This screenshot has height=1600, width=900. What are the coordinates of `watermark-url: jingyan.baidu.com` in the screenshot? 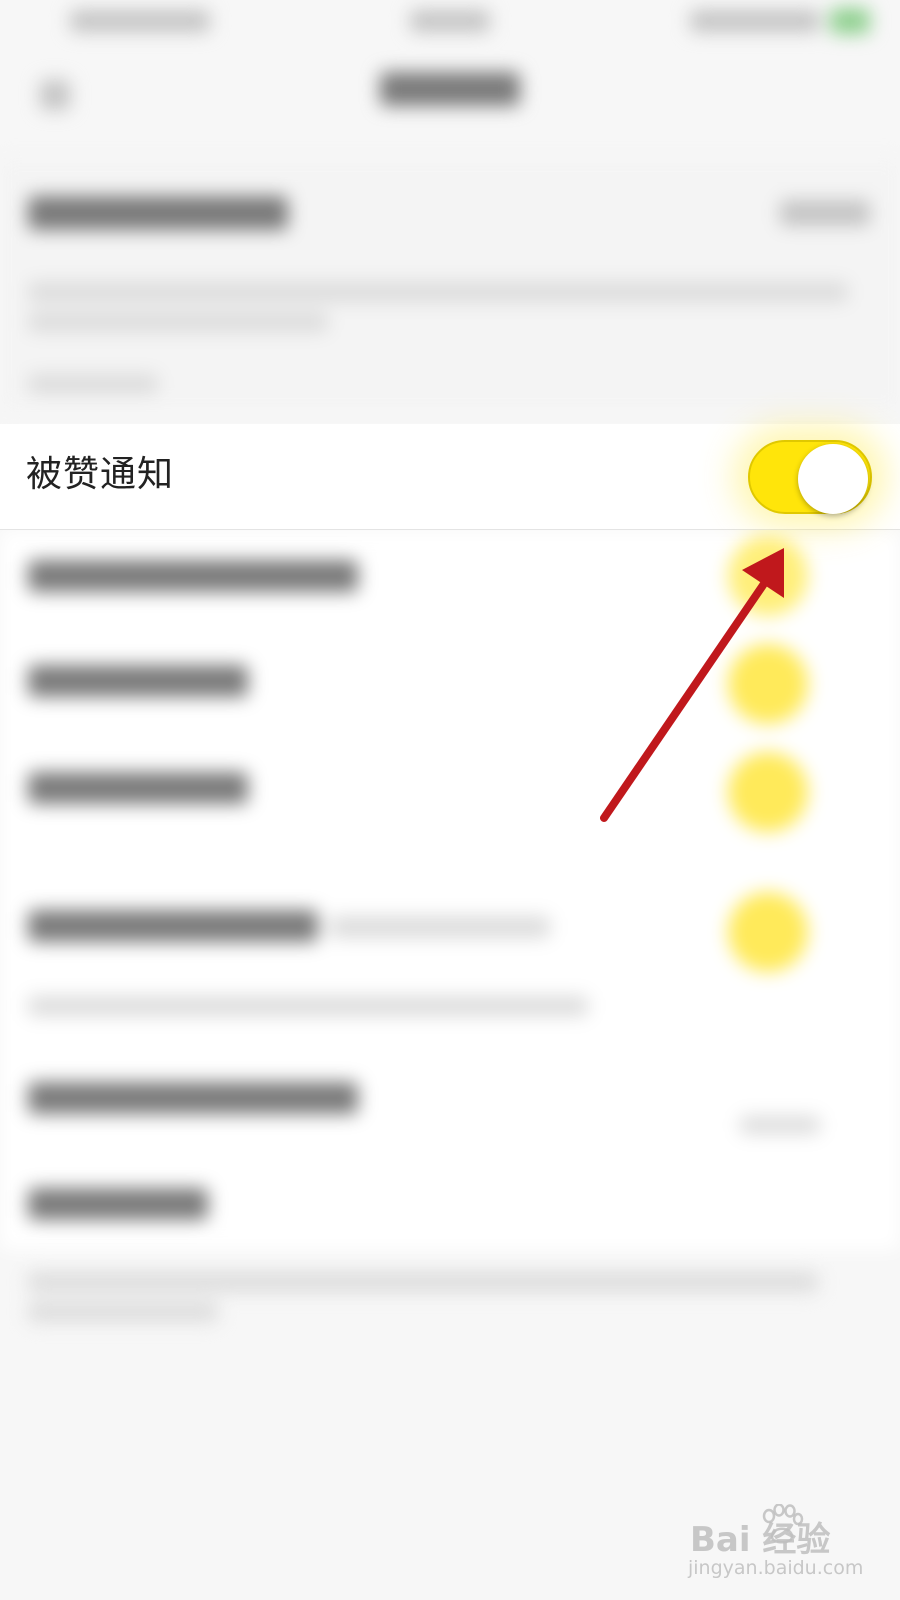 It's located at (776, 1568).